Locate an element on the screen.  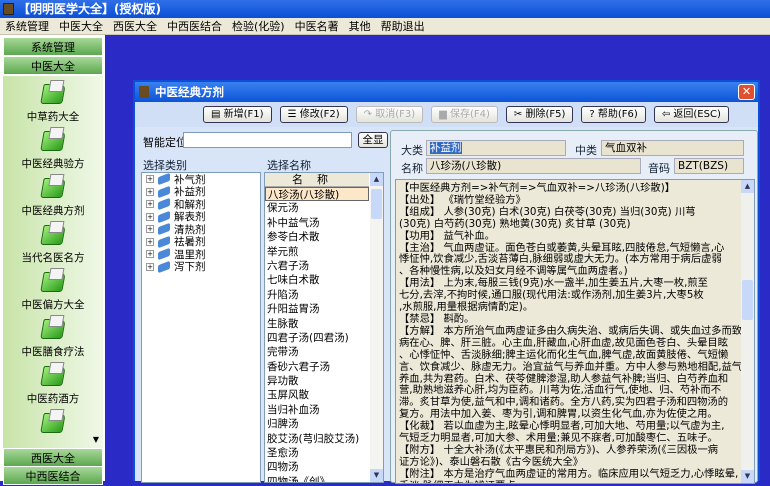
folder-icon is located at coordinates (53, 235).